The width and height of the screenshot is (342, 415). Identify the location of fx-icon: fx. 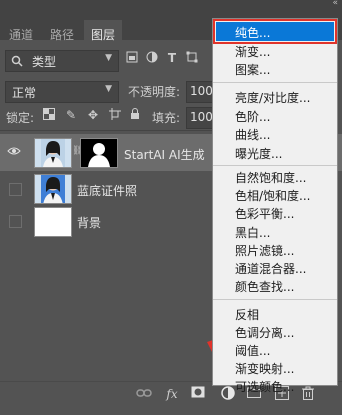
(172, 394).